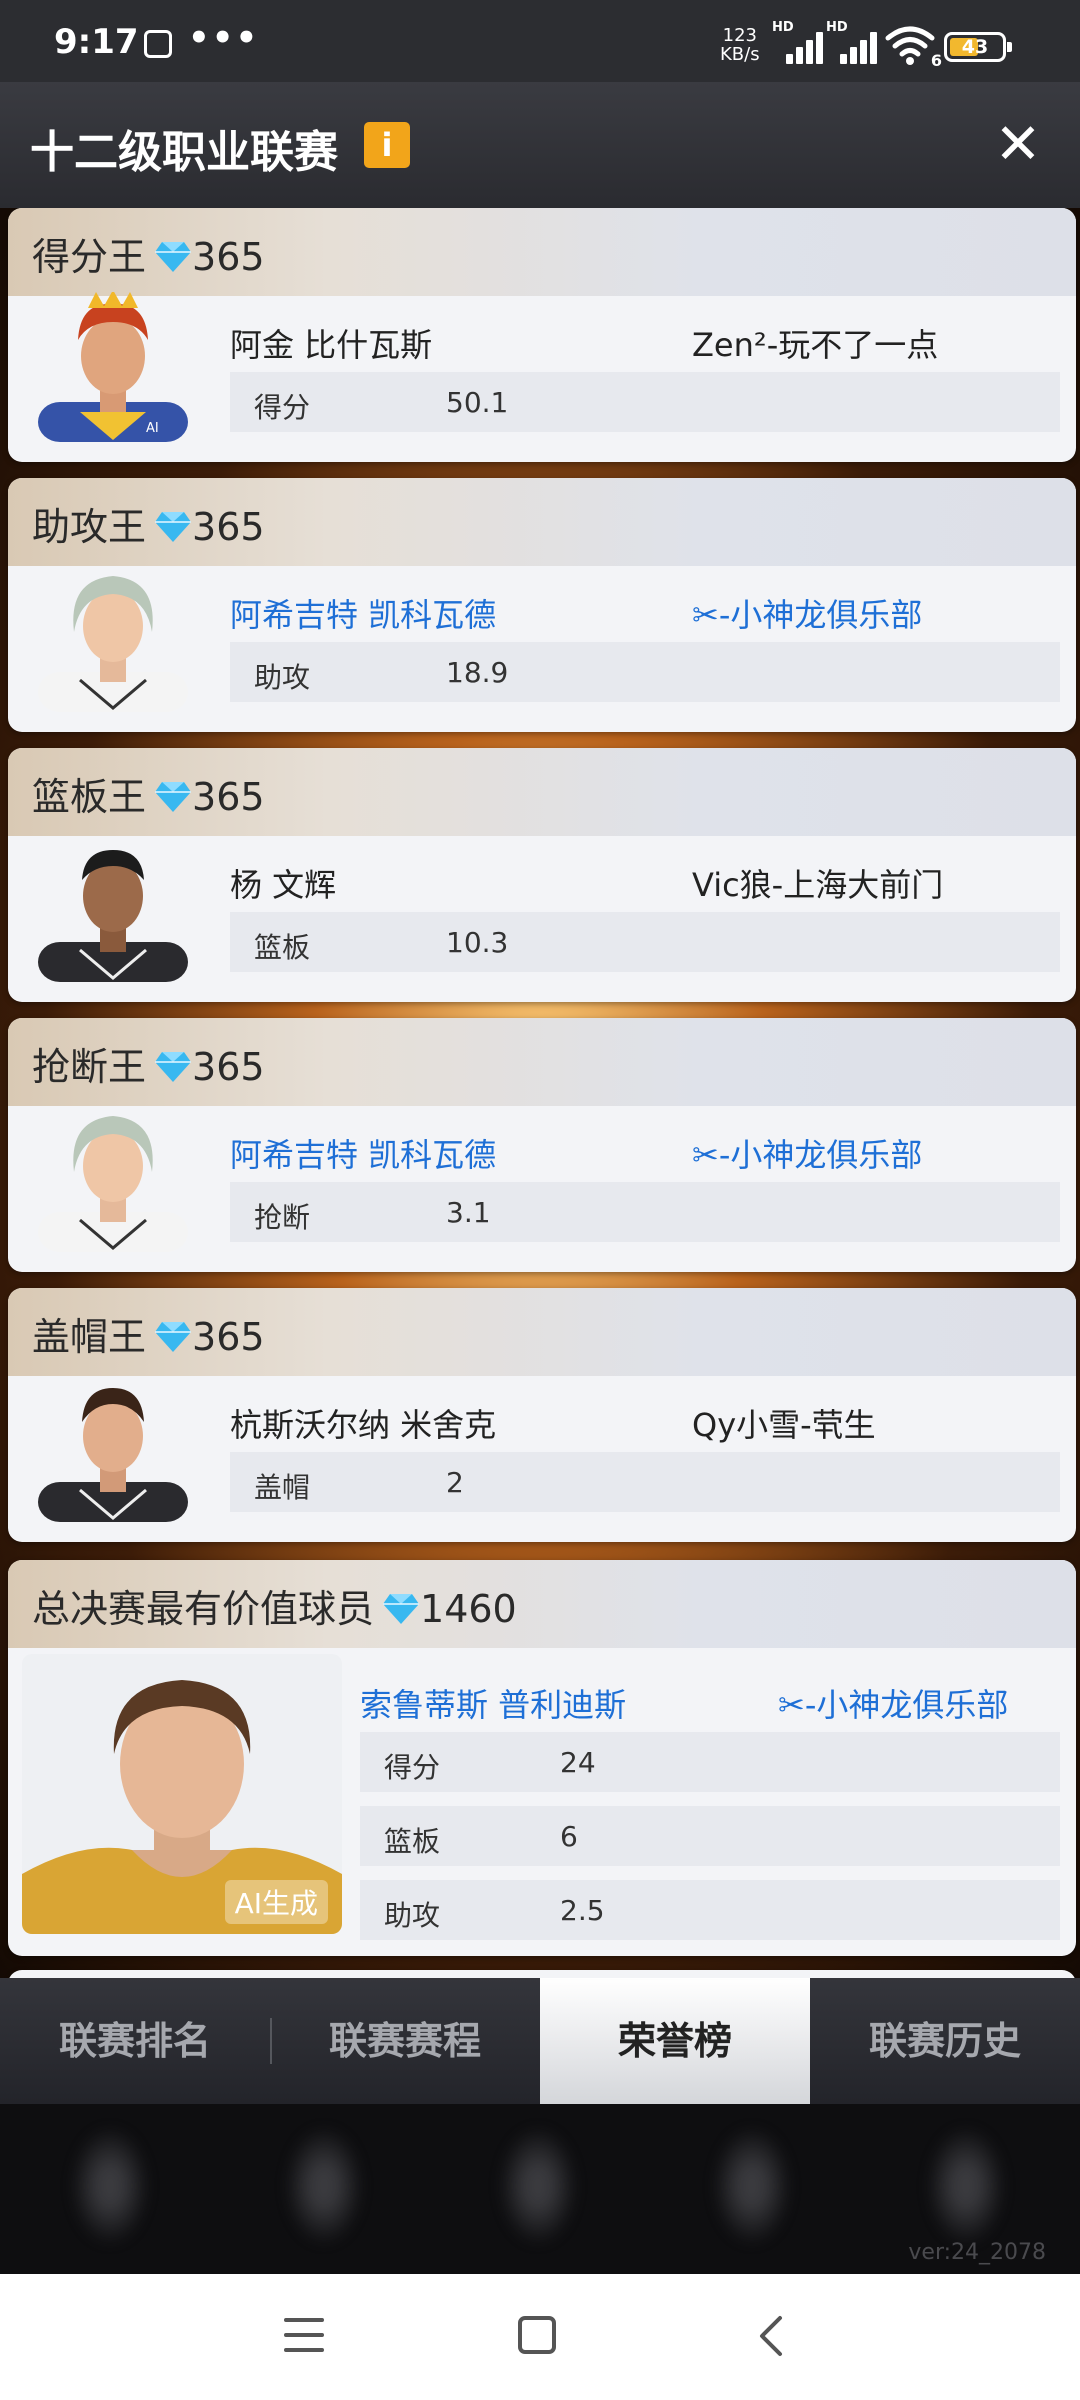 This screenshot has width=1080, height=2400. What do you see at coordinates (493, 1703) in the screenshot?
I see `mvp-player-name: 索鲁蒂斯 普利迪斯` at bounding box center [493, 1703].